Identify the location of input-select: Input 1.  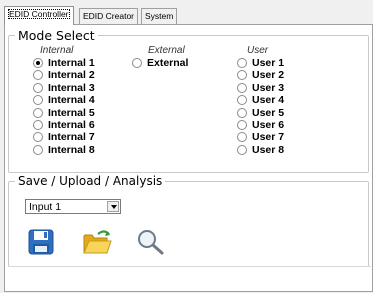
(73, 206).